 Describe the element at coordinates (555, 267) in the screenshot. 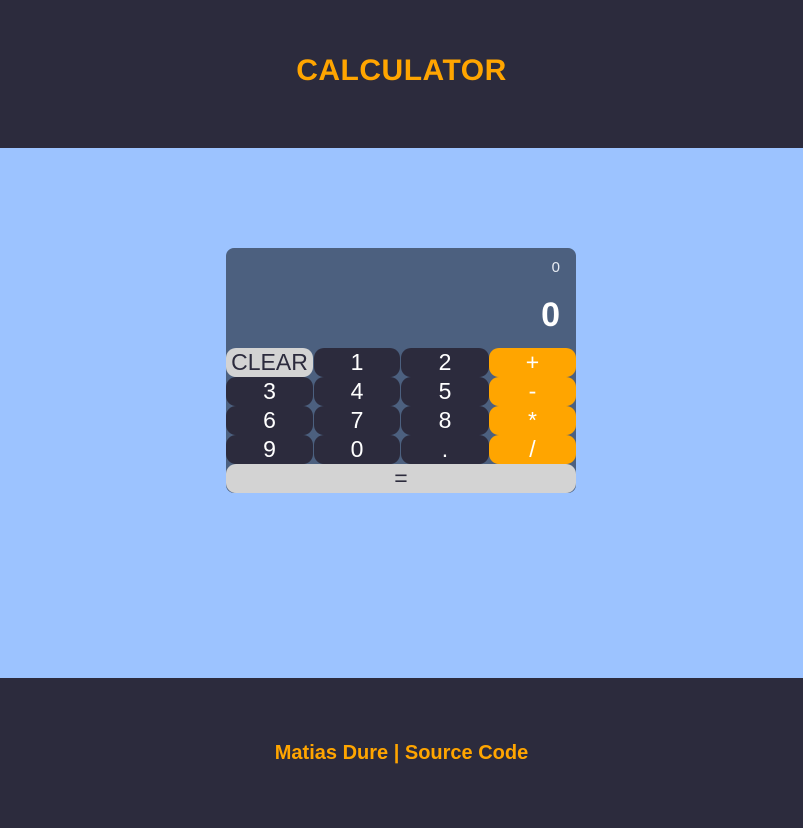

I see `previous-operand: 0` at that location.